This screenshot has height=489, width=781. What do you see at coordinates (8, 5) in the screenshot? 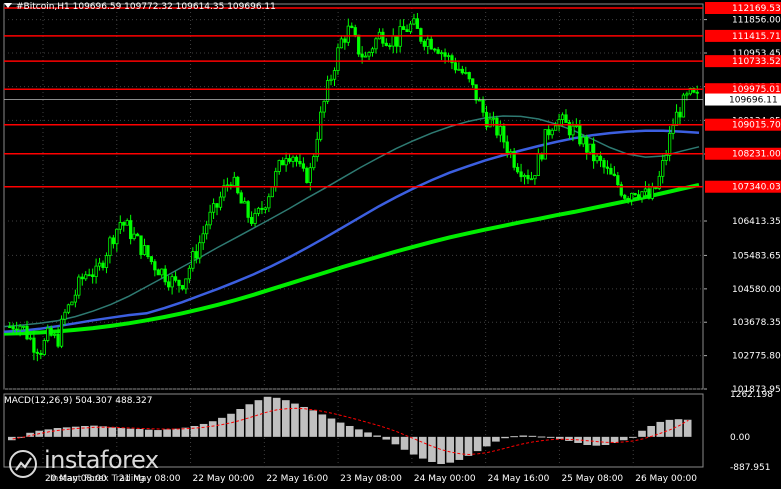
I see `collapse-triangle-icon` at bounding box center [8, 5].